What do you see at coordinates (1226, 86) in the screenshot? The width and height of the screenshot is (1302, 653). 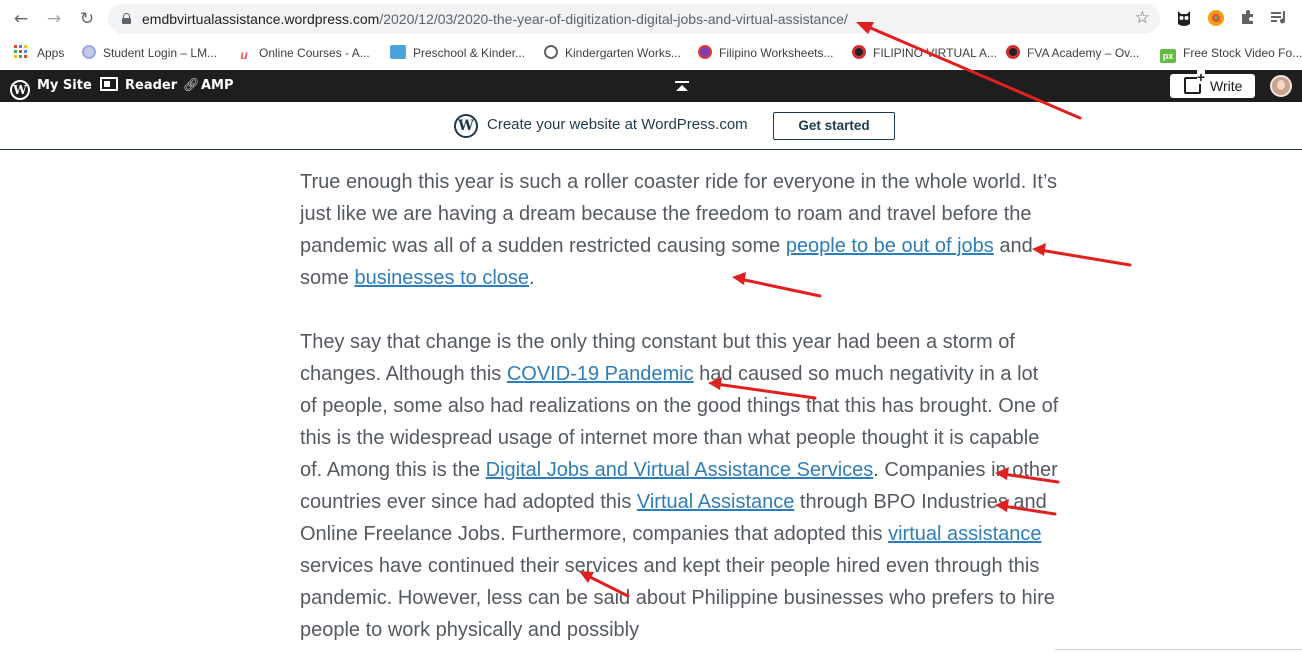 I see `write-label: Write` at bounding box center [1226, 86].